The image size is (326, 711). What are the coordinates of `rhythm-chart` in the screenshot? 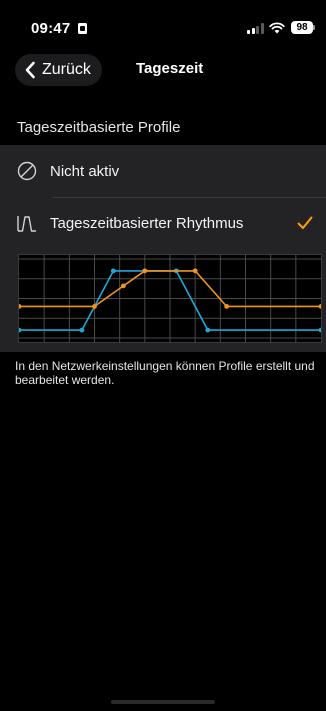 It's located at (170, 298).